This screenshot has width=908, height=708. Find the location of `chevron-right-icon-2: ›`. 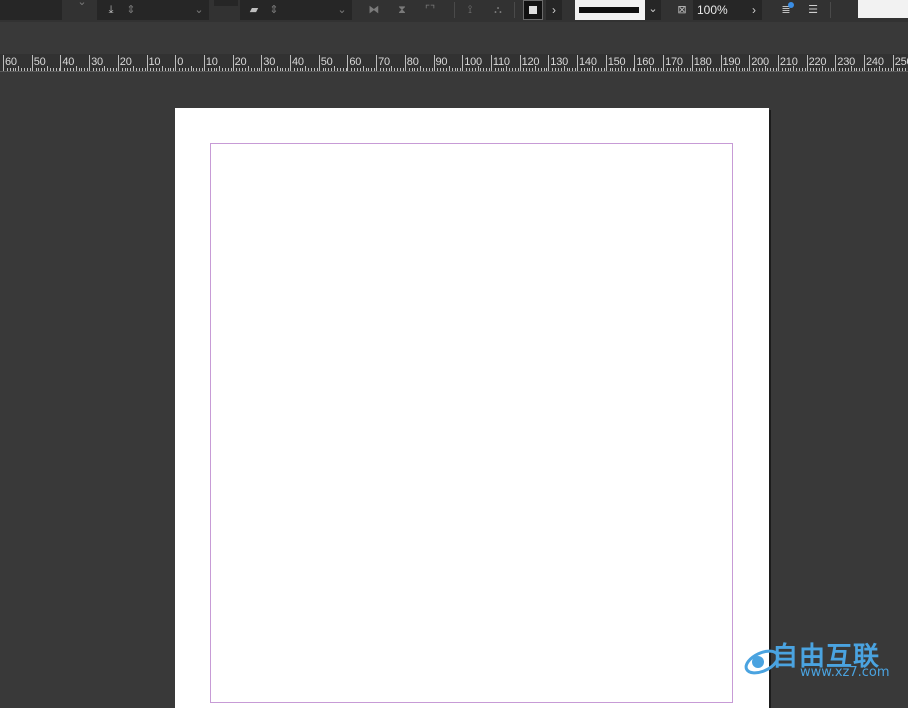

chevron-right-icon-2: › is located at coordinates (754, 10).